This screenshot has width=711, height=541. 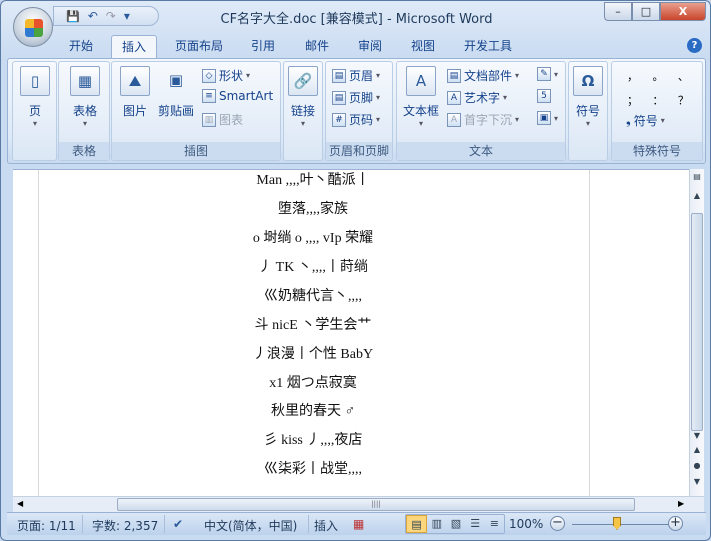 What do you see at coordinates (209, 119) in the screenshot?
I see `chart-icon: ▥` at bounding box center [209, 119].